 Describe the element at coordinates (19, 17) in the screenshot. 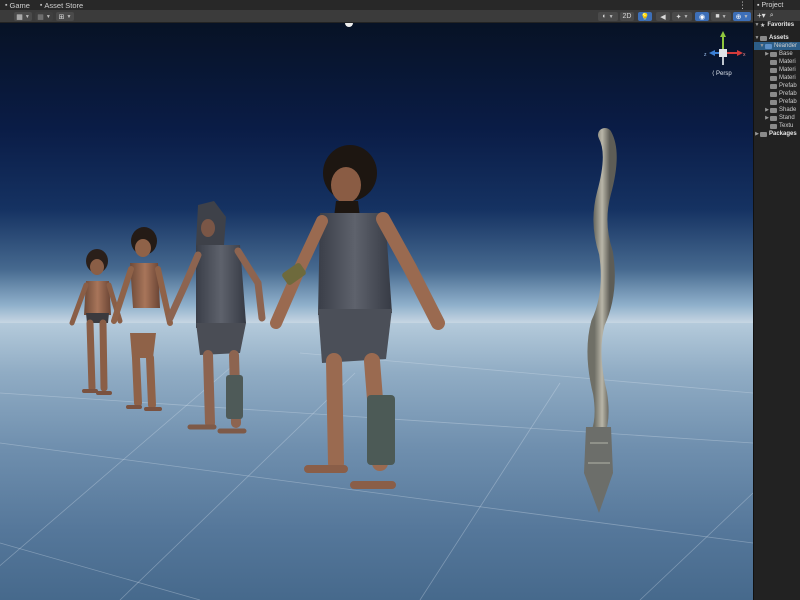

I see `grid-icon: ▦` at that location.